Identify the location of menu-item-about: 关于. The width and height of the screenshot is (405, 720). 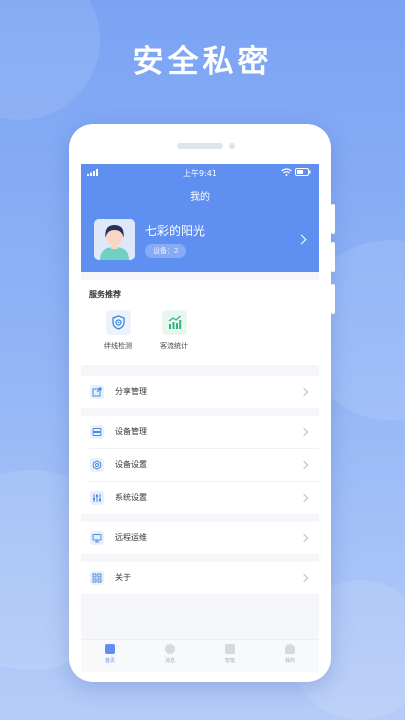
(200, 578).